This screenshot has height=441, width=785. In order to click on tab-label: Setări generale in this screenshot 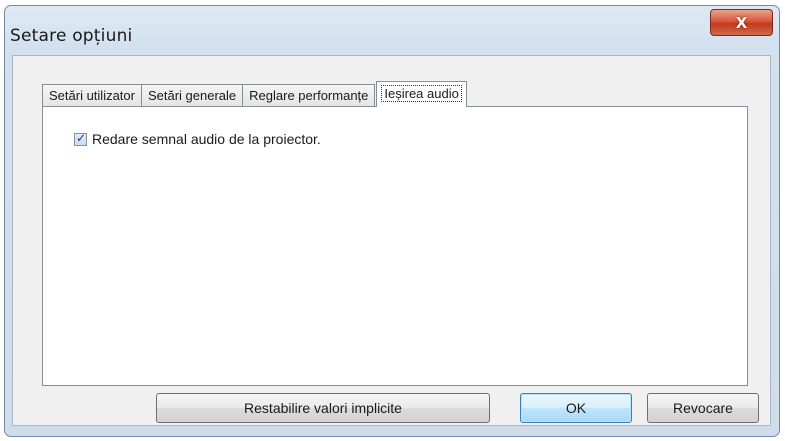, I will do `click(192, 95)`.